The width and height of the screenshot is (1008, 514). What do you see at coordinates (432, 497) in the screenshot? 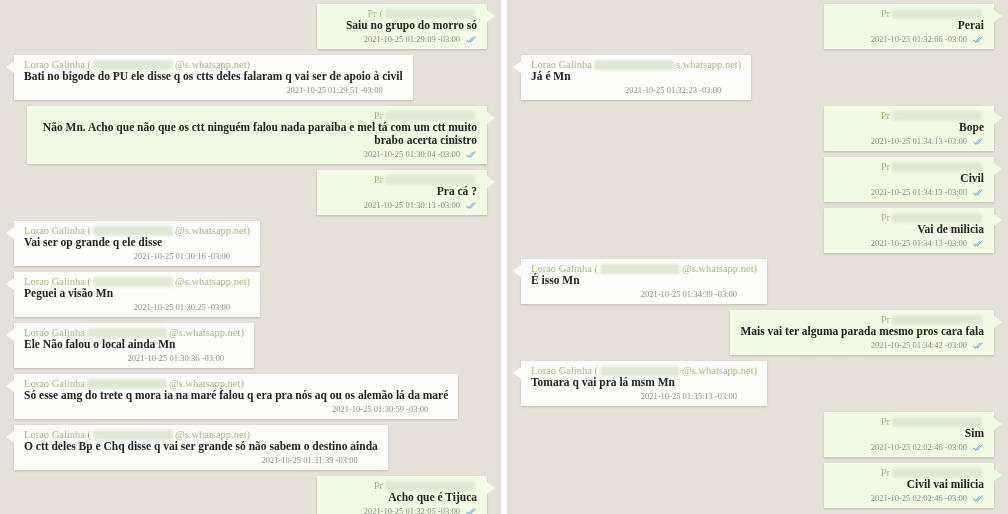
I see `message-text: Acho que é Tijuca` at bounding box center [432, 497].